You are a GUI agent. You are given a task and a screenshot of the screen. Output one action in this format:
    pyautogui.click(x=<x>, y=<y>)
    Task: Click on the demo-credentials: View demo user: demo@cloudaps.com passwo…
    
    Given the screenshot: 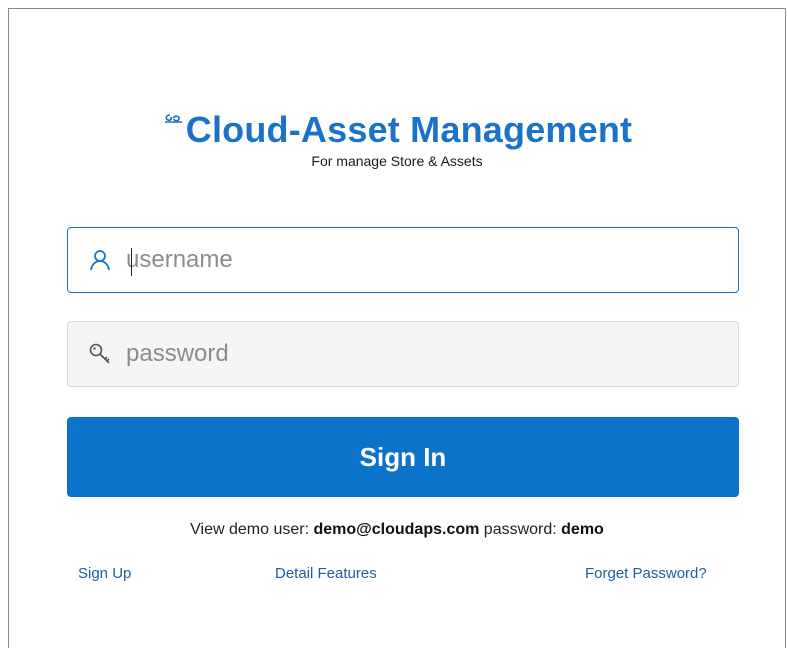 What is the action you would take?
    pyautogui.click(x=397, y=530)
    